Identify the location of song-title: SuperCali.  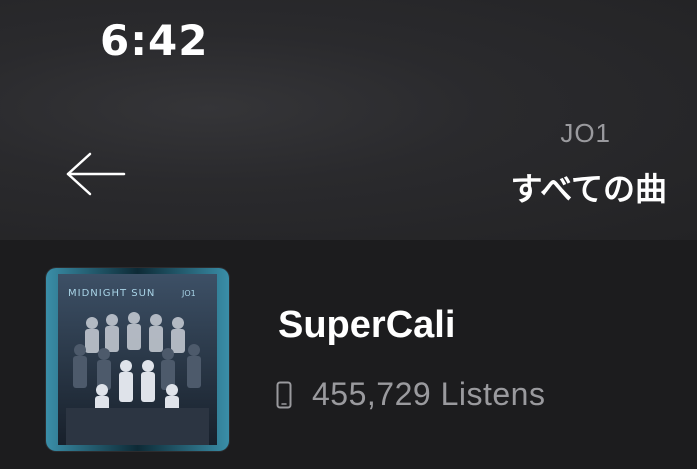
(366, 325).